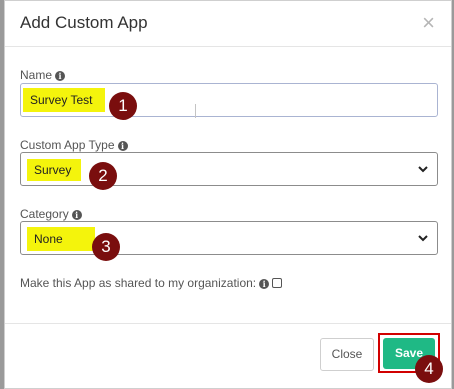 This screenshot has width=454, height=389. I want to click on category-label-text: Category, so click(44, 214).